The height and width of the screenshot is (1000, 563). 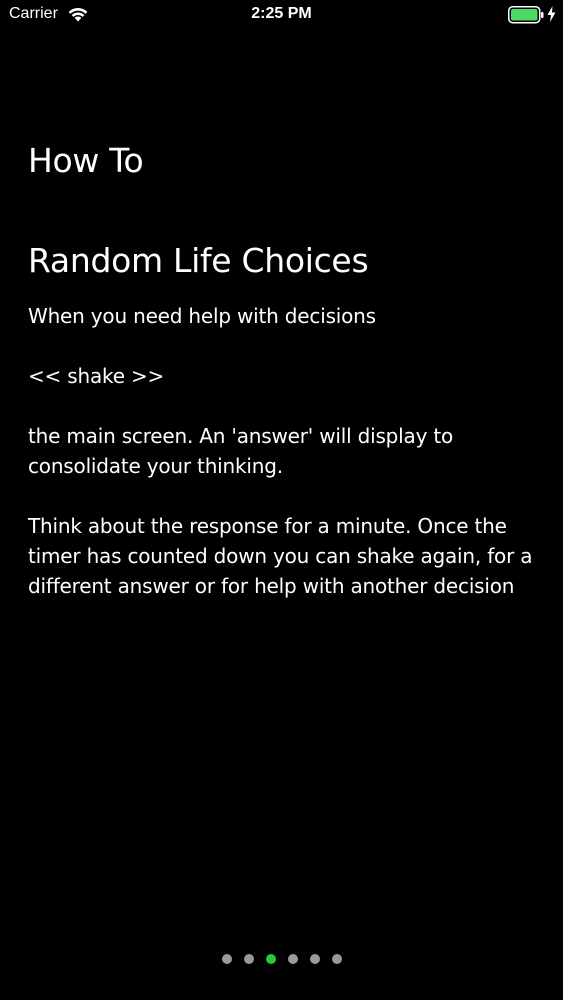 I want to click on app-title: Random Life Choices, so click(x=198, y=260).